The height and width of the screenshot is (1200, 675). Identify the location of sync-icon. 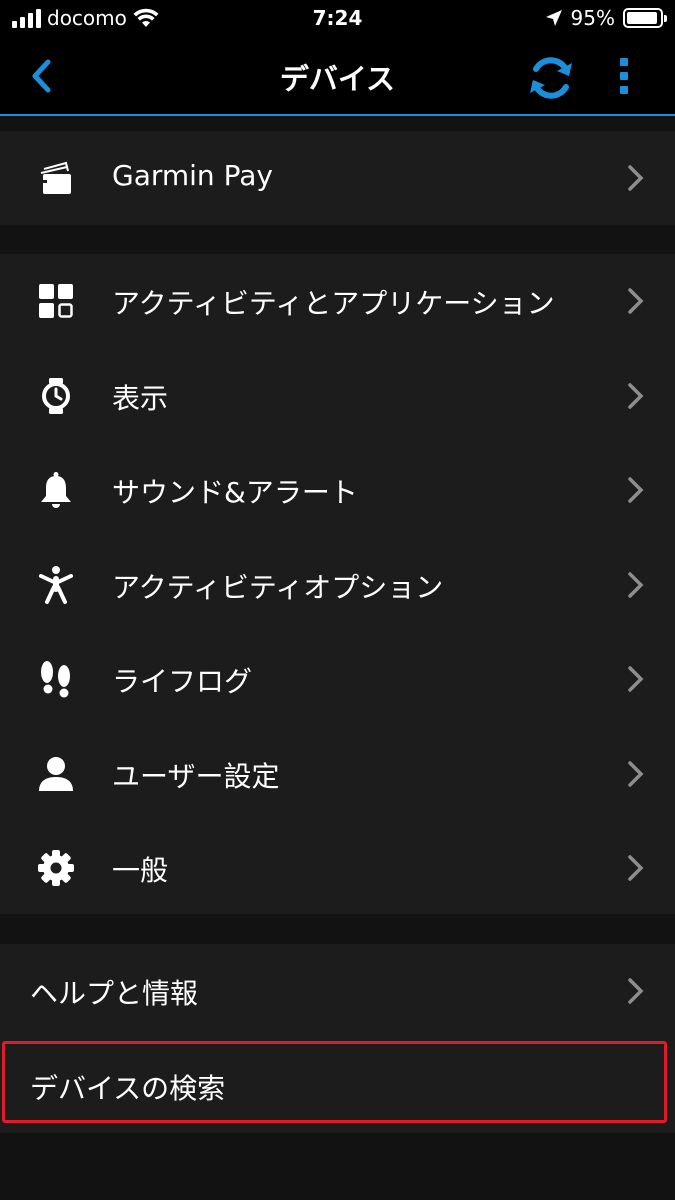
(551, 78).